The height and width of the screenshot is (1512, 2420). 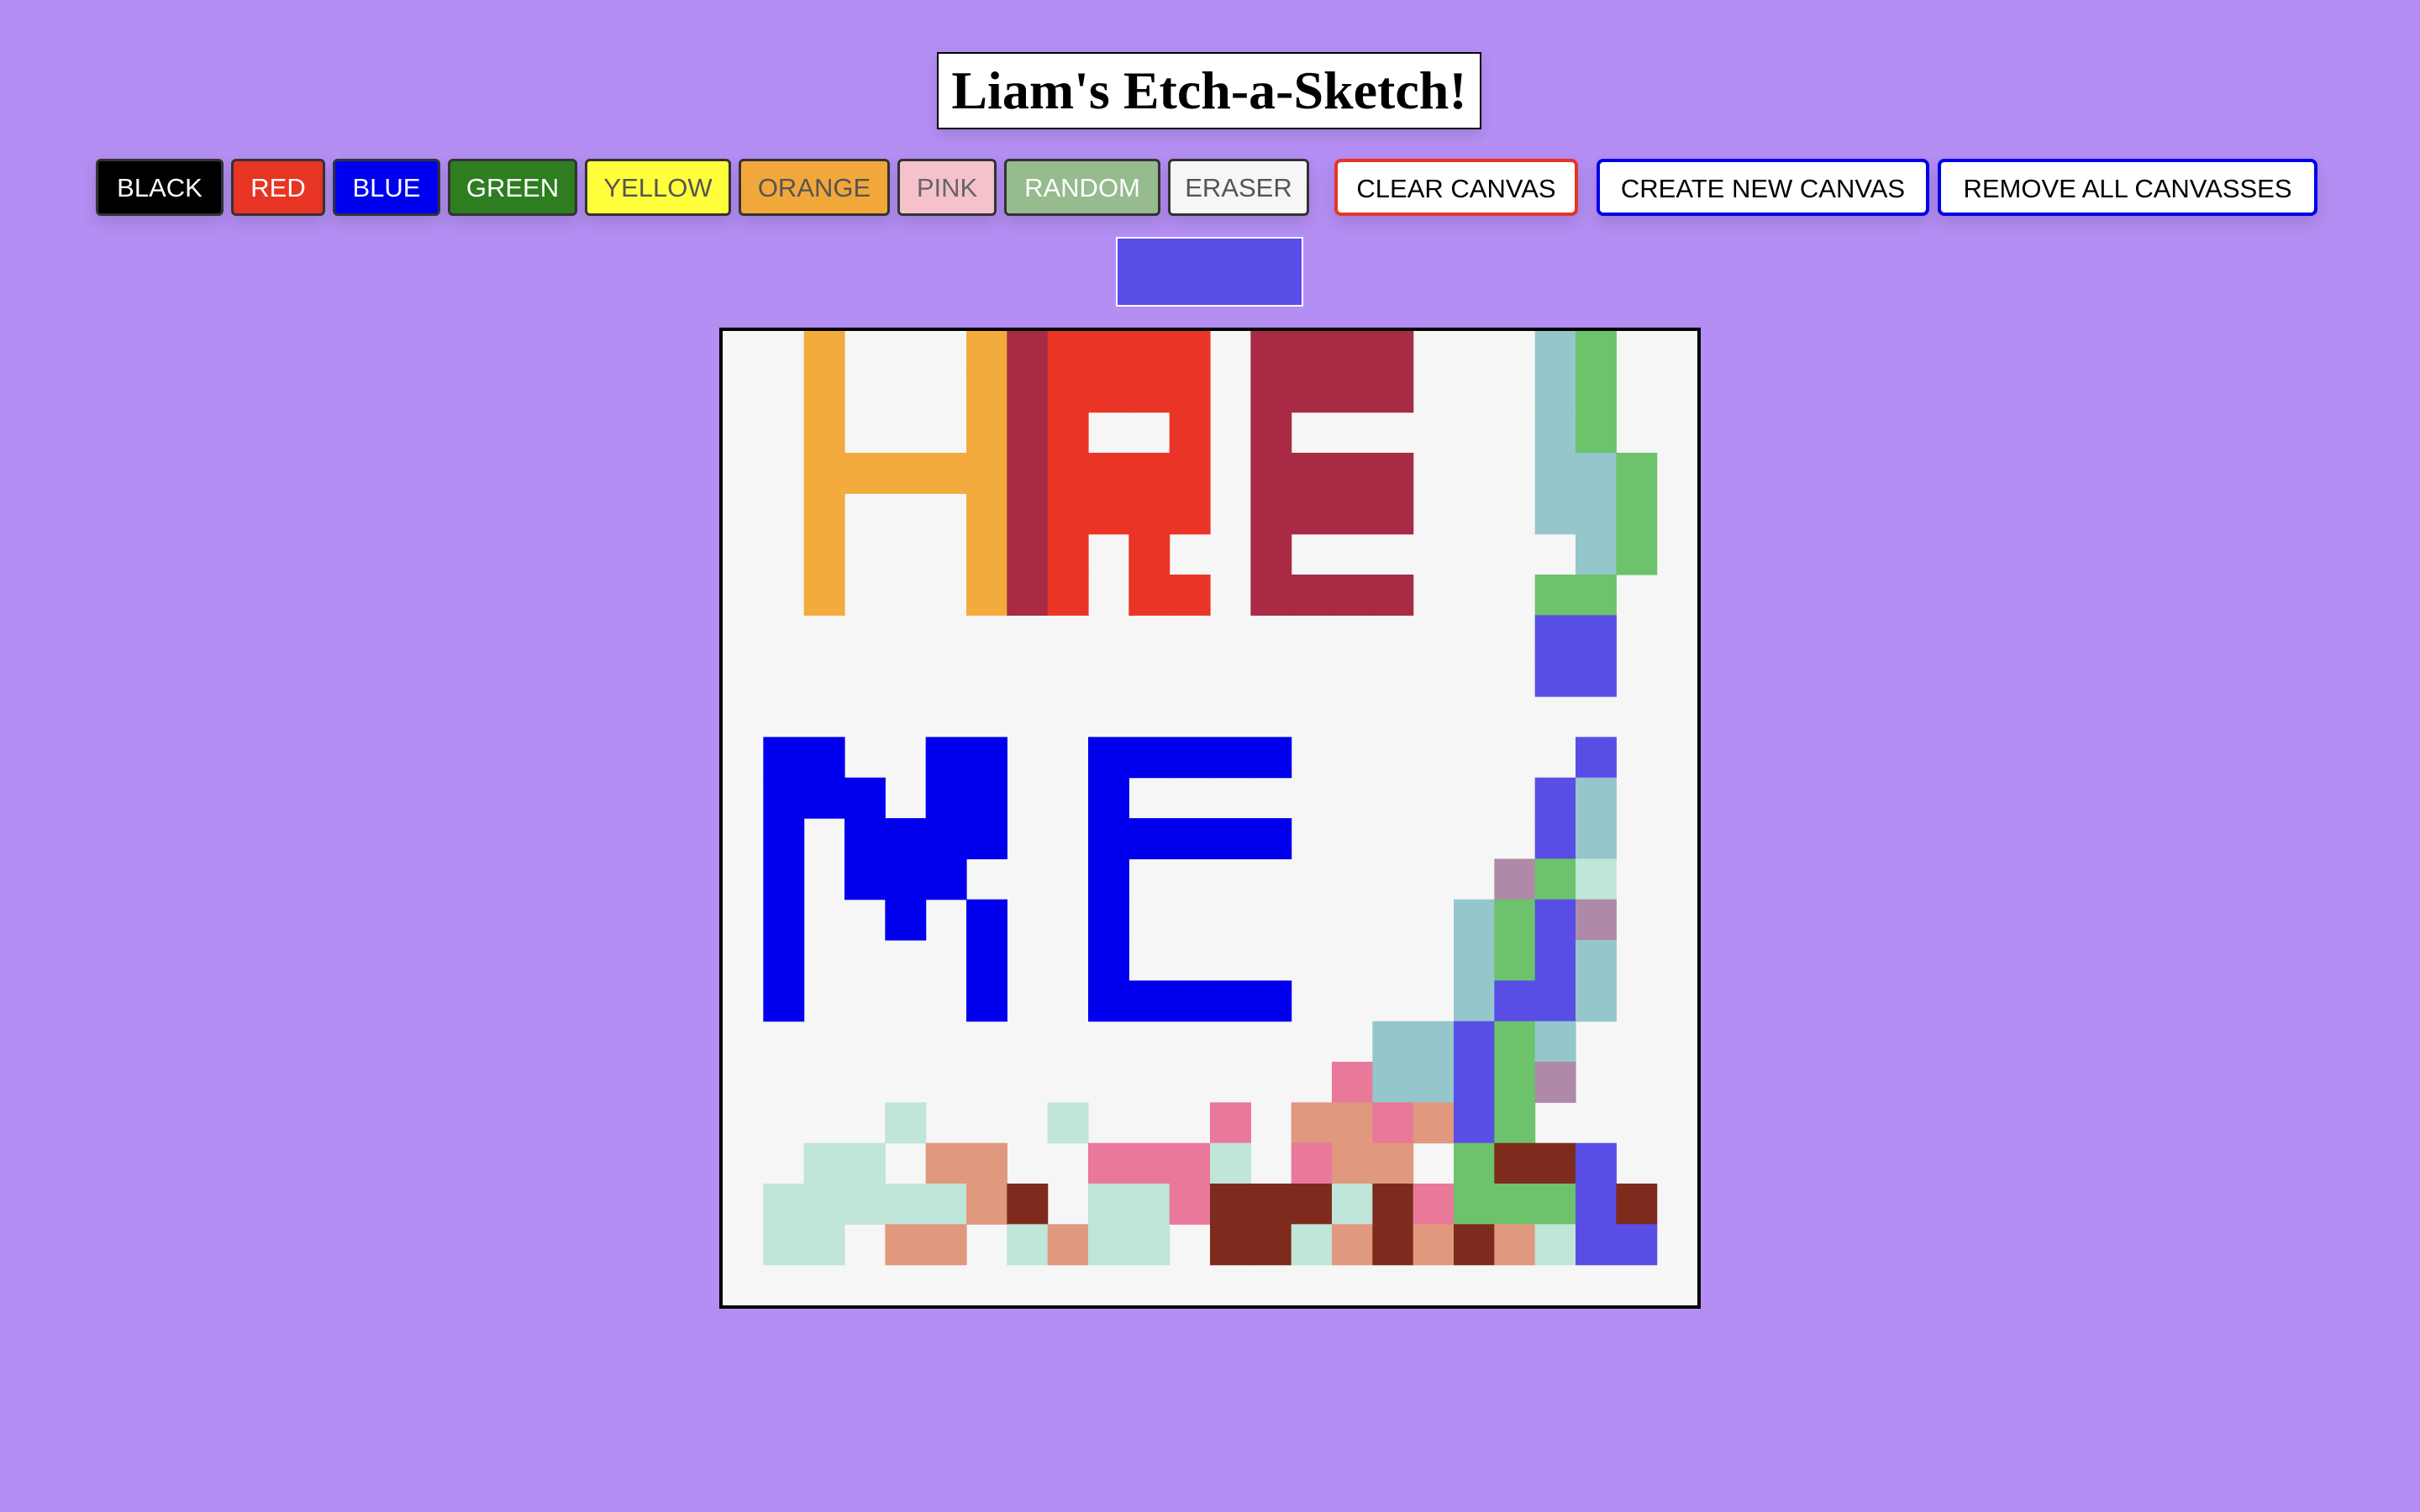 What do you see at coordinates (1238, 187) in the screenshot?
I see `eraser-button: ERASER` at bounding box center [1238, 187].